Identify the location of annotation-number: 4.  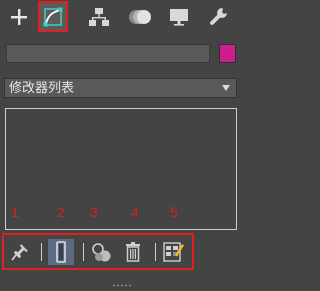
(135, 212).